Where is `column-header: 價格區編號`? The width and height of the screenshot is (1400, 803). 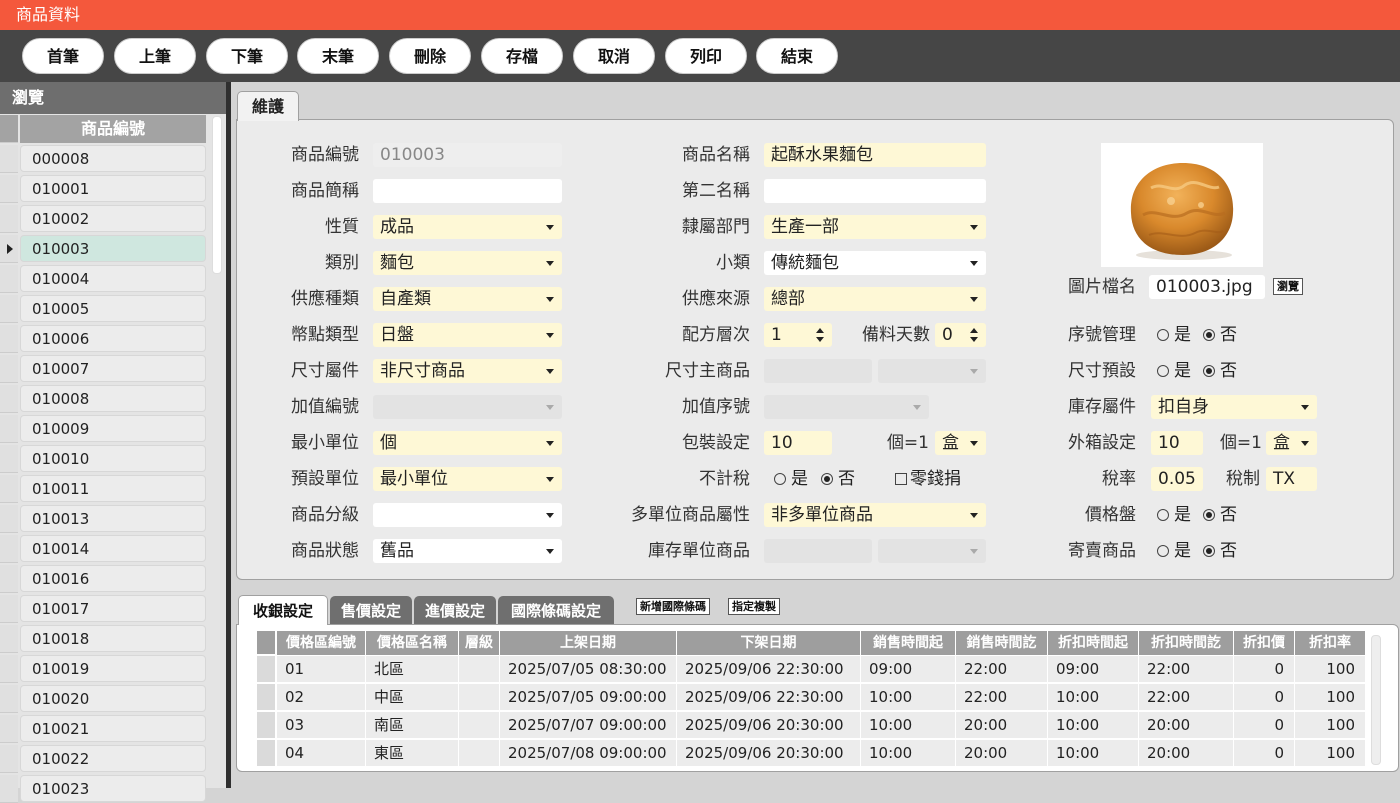
column-header: 價格區編號 is located at coordinates (321, 643).